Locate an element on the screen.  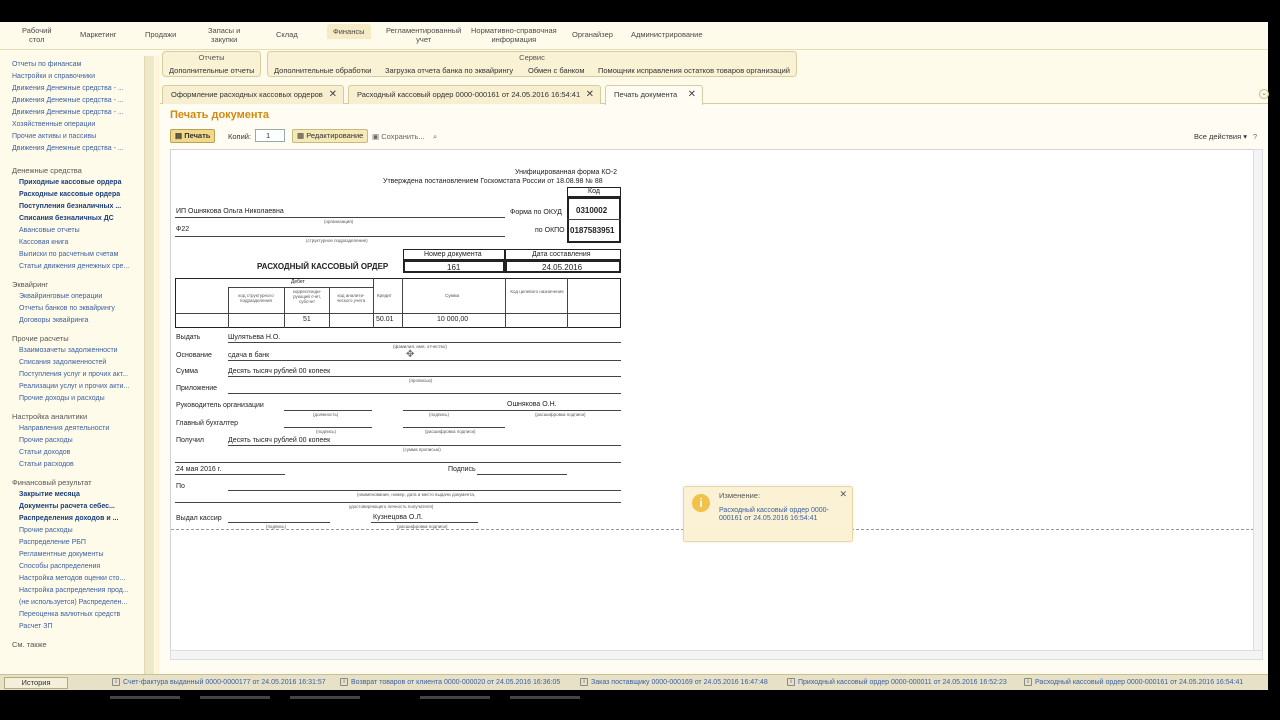
division-caption: (структурное подразделение) is located at coordinates (337, 240).